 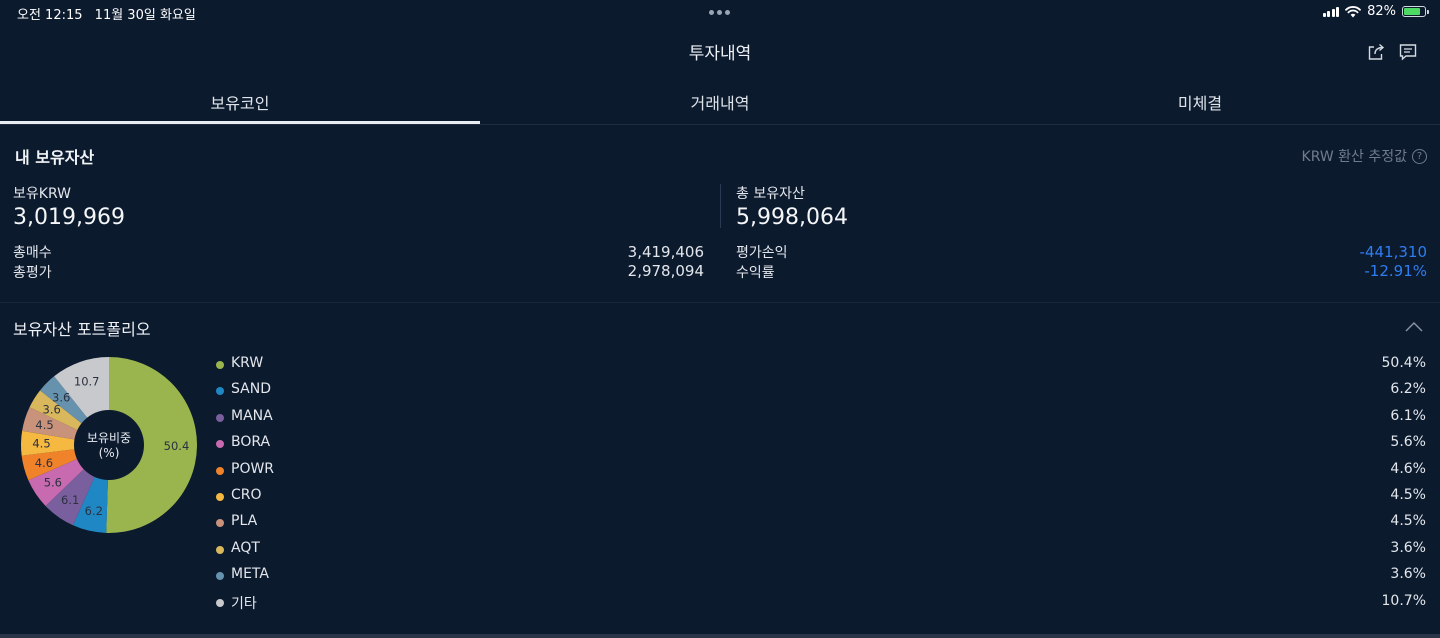 I want to click on legend-name: CRO, so click(x=246, y=495).